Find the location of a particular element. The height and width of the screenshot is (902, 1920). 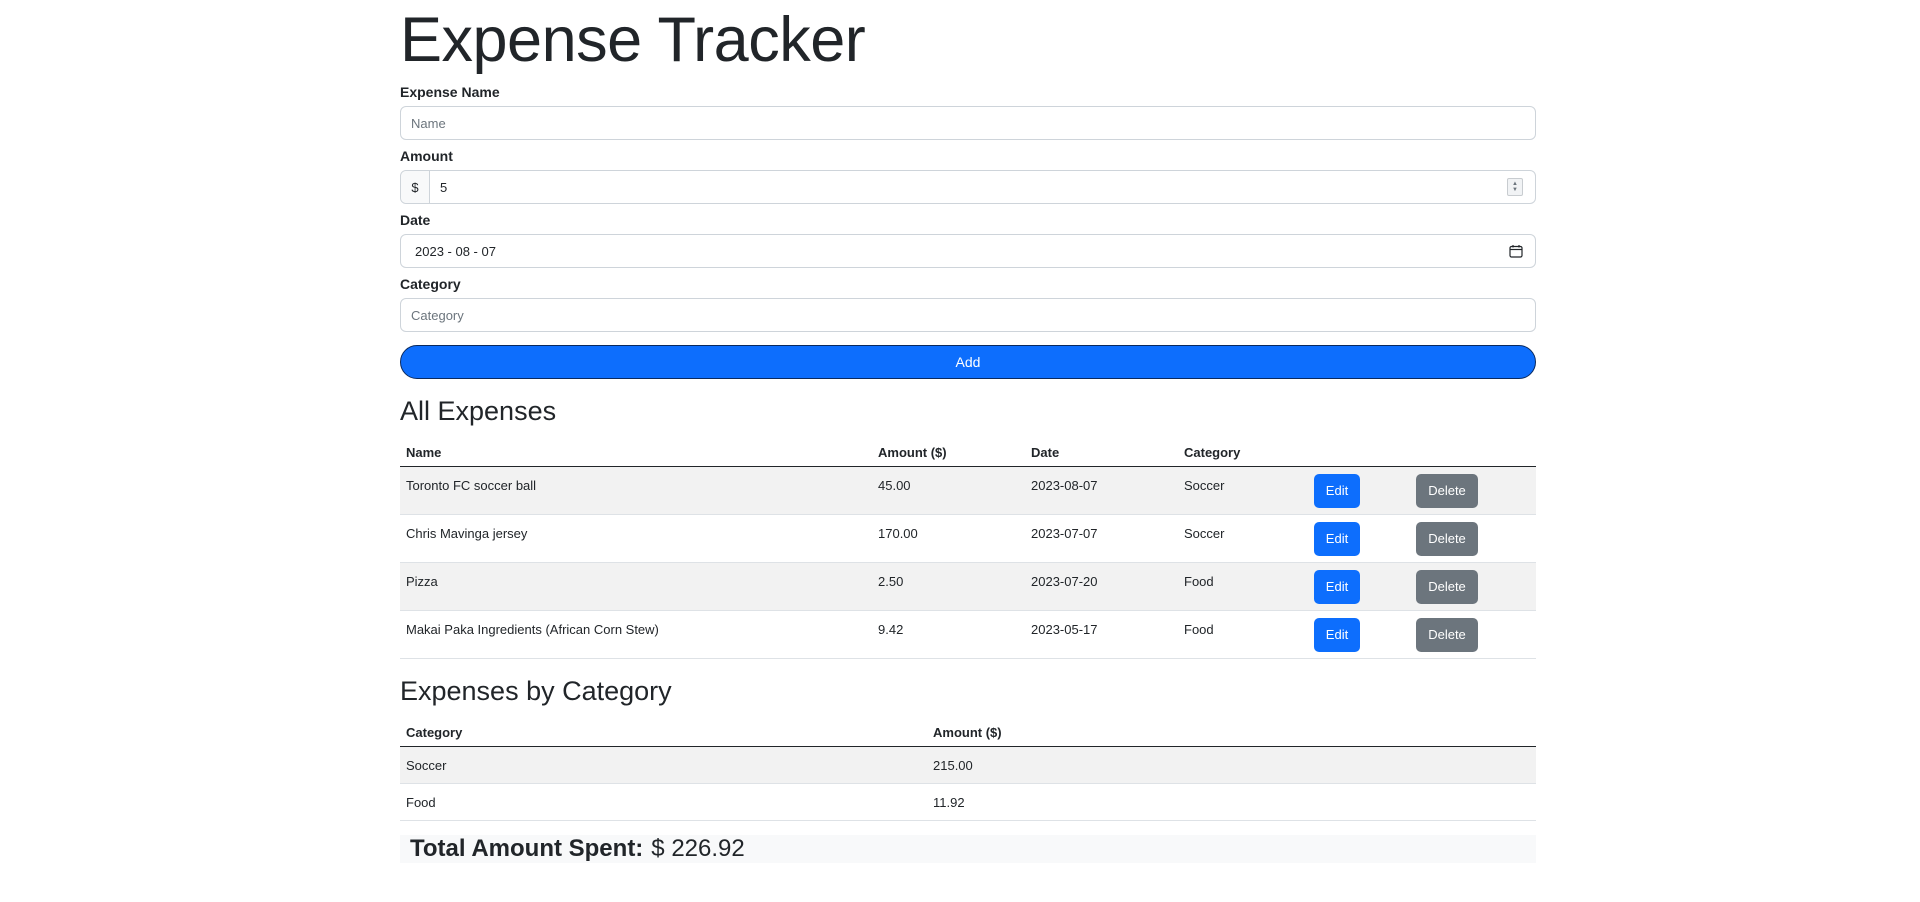

expense-date: 2023-05-17 is located at coordinates (1101, 634).